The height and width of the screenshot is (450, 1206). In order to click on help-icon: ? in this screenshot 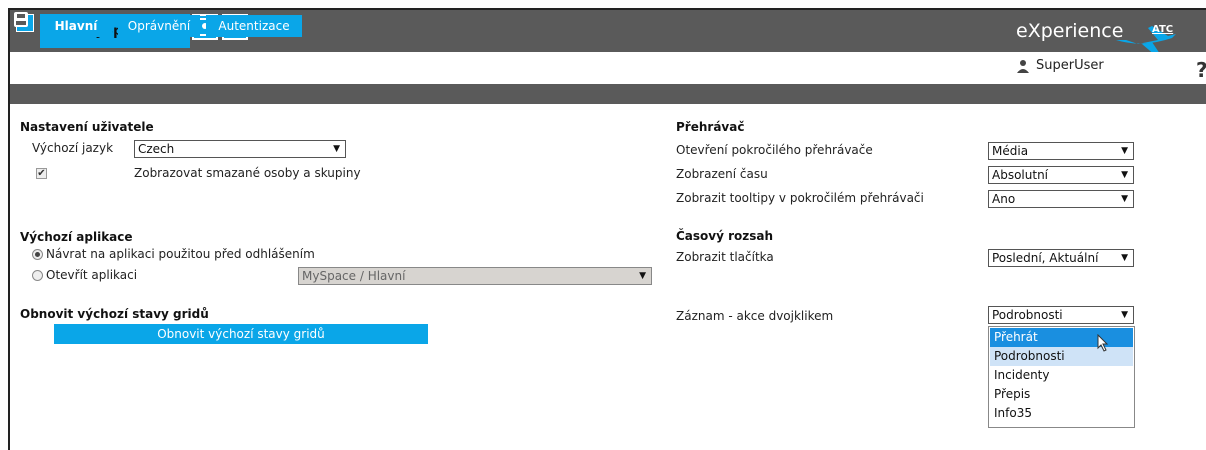, I will do `click(1201, 70)`.